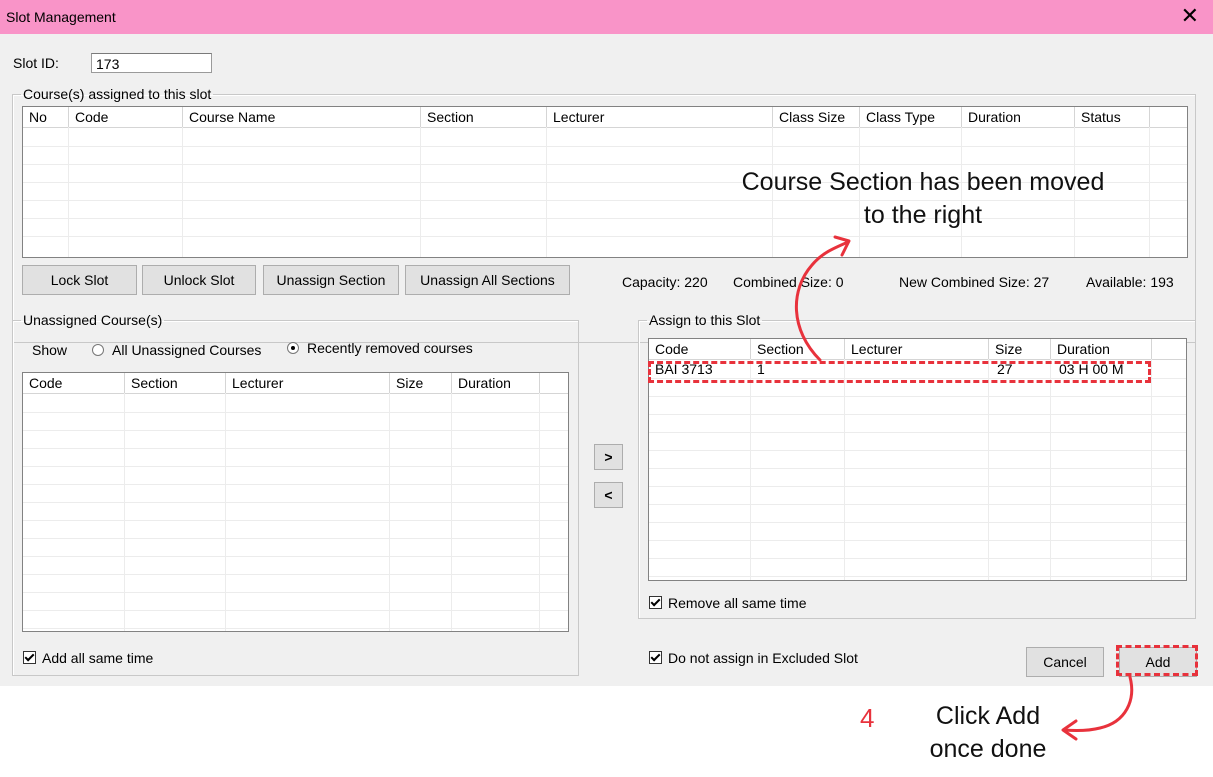  Describe the element at coordinates (293, 348) in the screenshot. I see `radio-recently-removed-icon` at that location.